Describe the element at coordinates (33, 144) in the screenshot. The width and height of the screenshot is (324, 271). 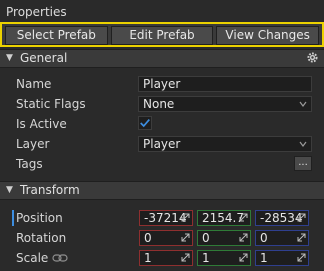
I see `layer-label: Layer` at that location.